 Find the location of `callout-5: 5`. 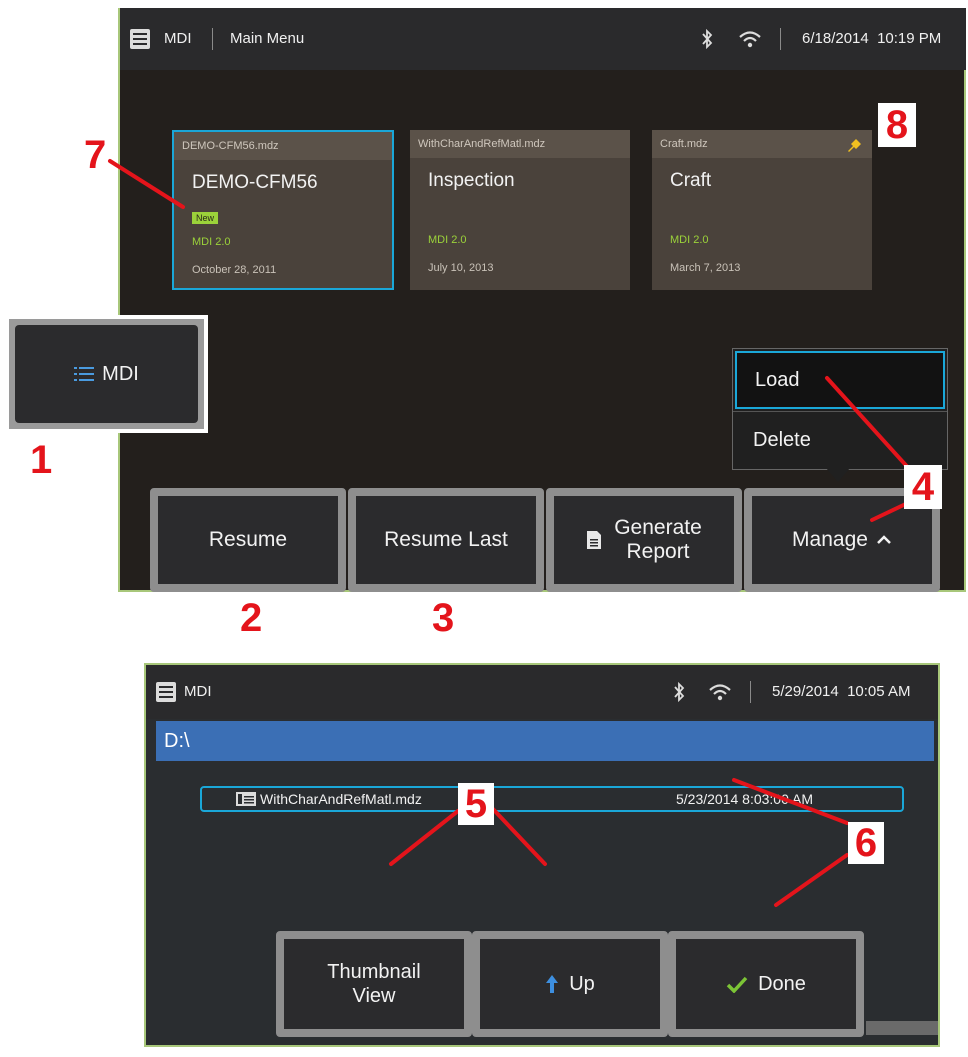

callout-5: 5 is located at coordinates (476, 804).